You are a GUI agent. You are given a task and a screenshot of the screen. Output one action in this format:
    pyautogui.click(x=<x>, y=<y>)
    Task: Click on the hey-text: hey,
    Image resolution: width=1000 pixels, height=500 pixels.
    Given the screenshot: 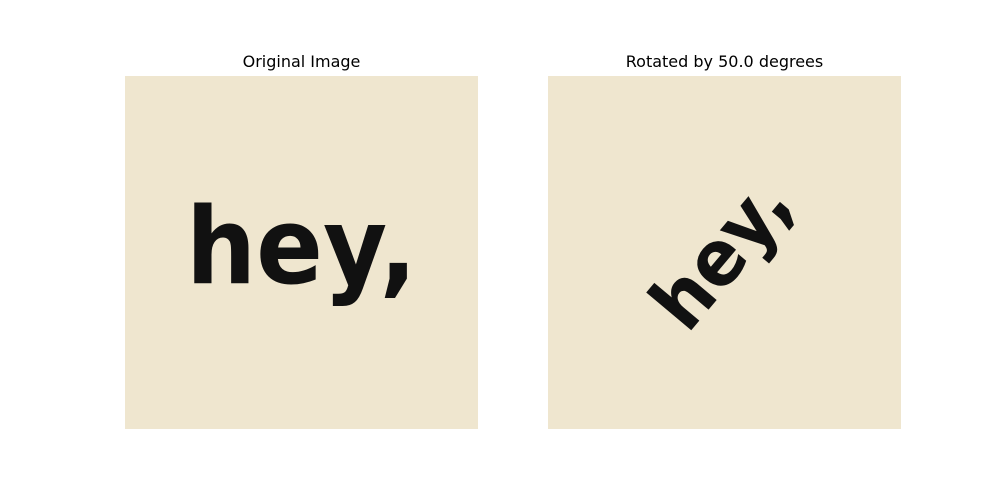 What is the action you would take?
    pyautogui.click(x=301, y=246)
    